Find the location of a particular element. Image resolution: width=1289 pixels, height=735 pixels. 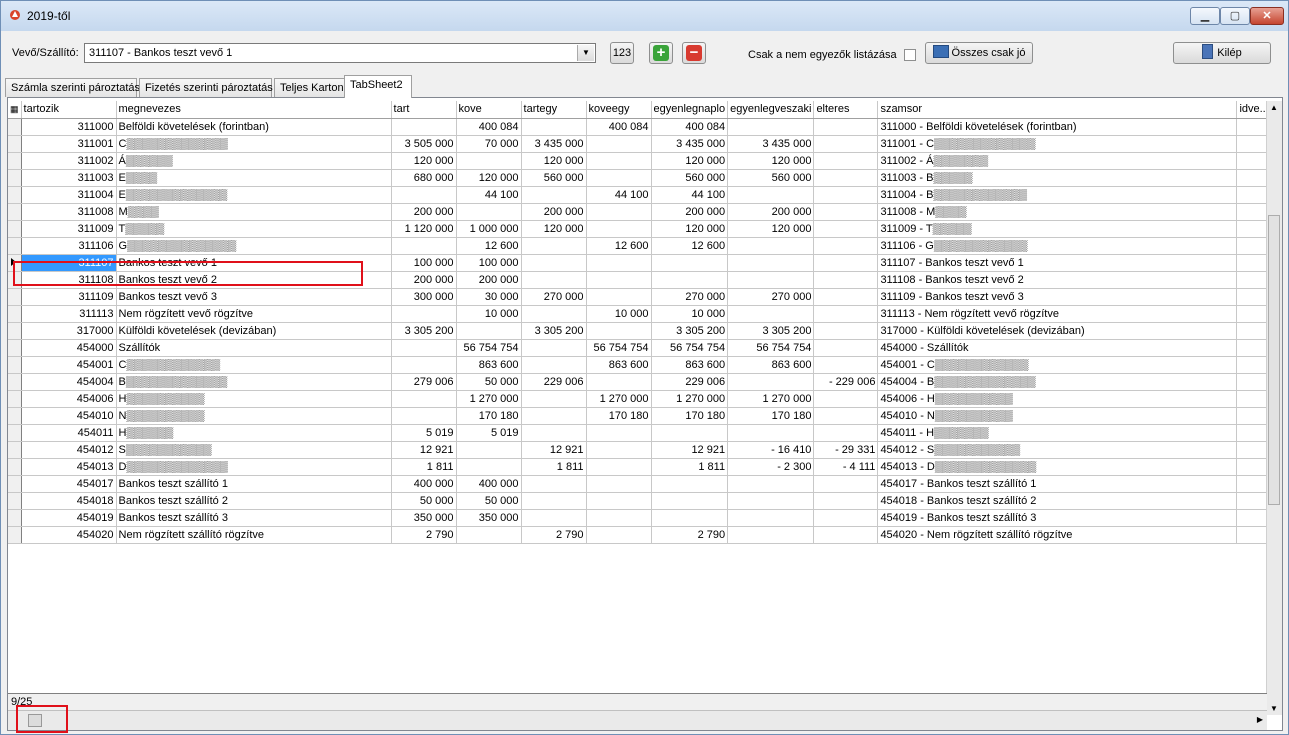

cell-egyenlegnaplo: 270 000 is located at coordinates (690, 297).